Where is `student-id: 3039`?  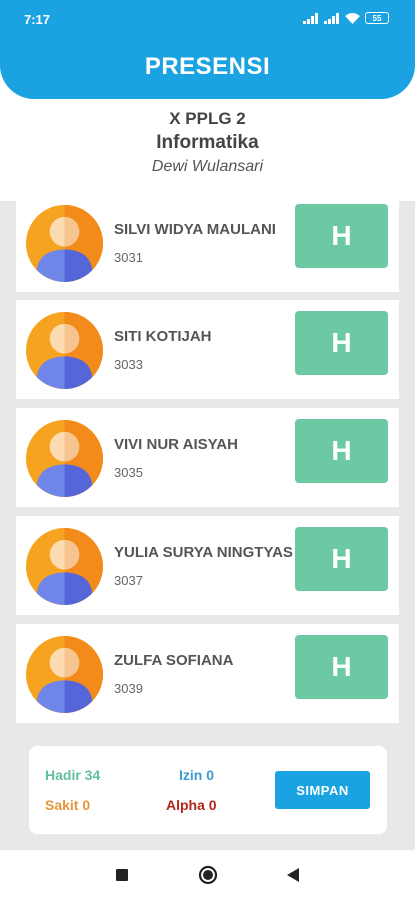 student-id: 3039 is located at coordinates (128, 688).